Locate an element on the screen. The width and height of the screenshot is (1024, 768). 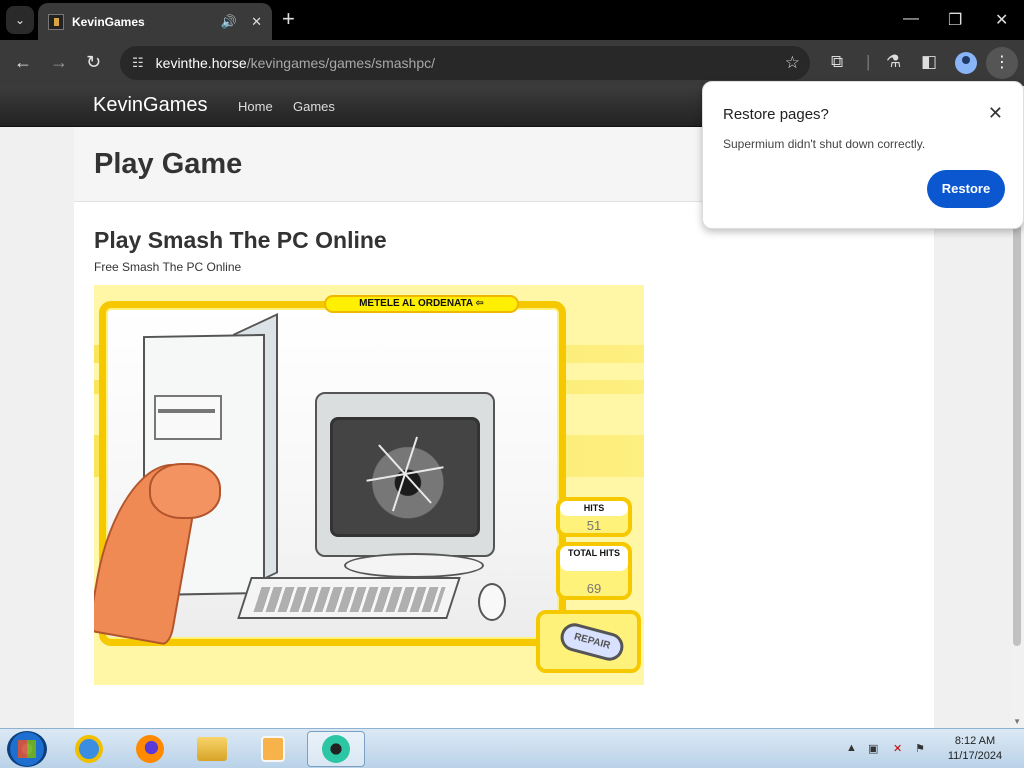
volume-muted-icon: ✕ is located at coordinates (897, 748).